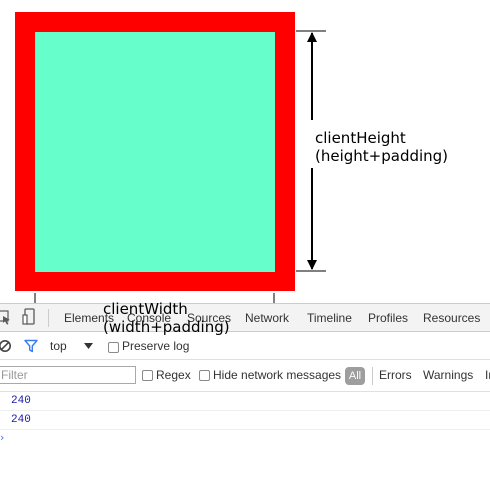 The width and height of the screenshot is (490, 499). Describe the element at coordinates (145, 309) in the screenshot. I see `client-width-label: clientWidth` at that location.